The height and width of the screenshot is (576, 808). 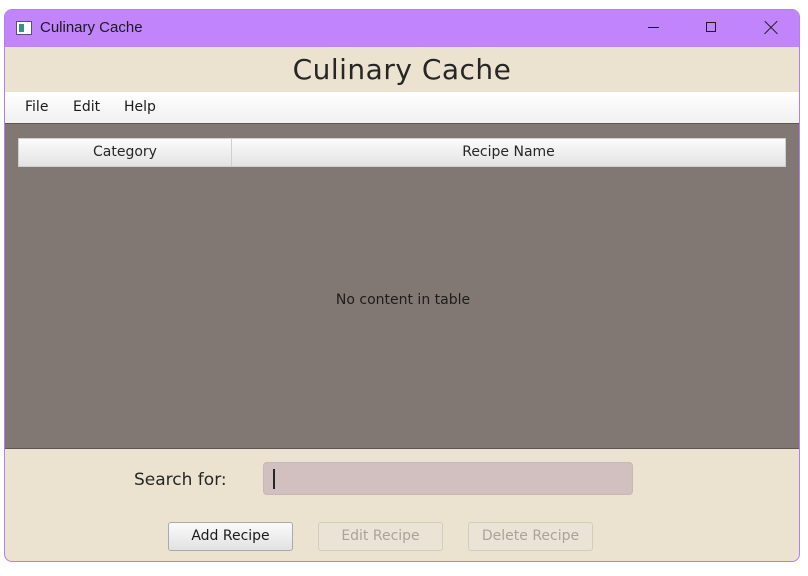 I want to click on search-input, so click(x=448, y=478).